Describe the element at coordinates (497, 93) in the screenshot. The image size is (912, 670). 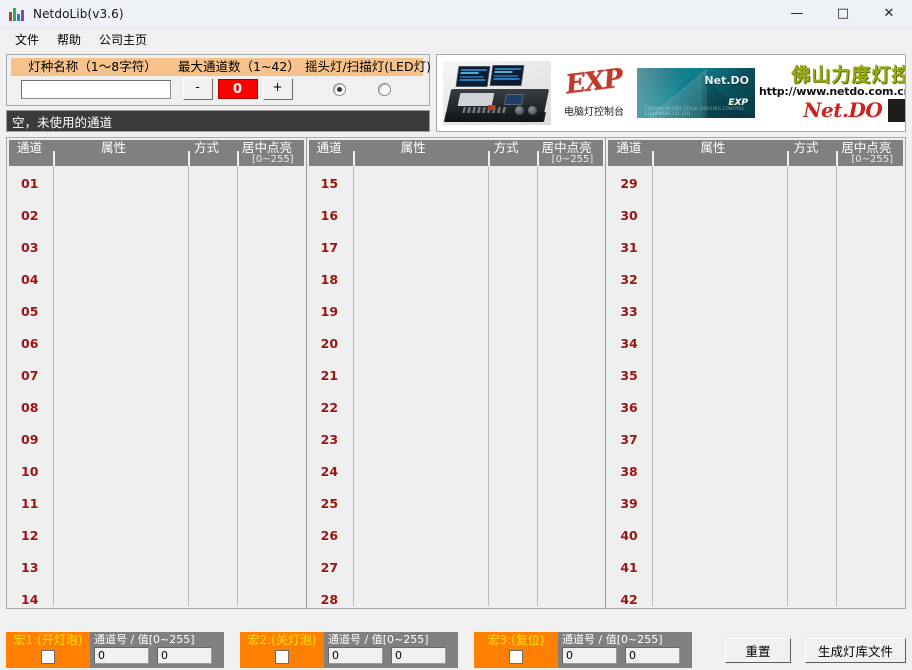
I see `lighting-console-image` at that location.